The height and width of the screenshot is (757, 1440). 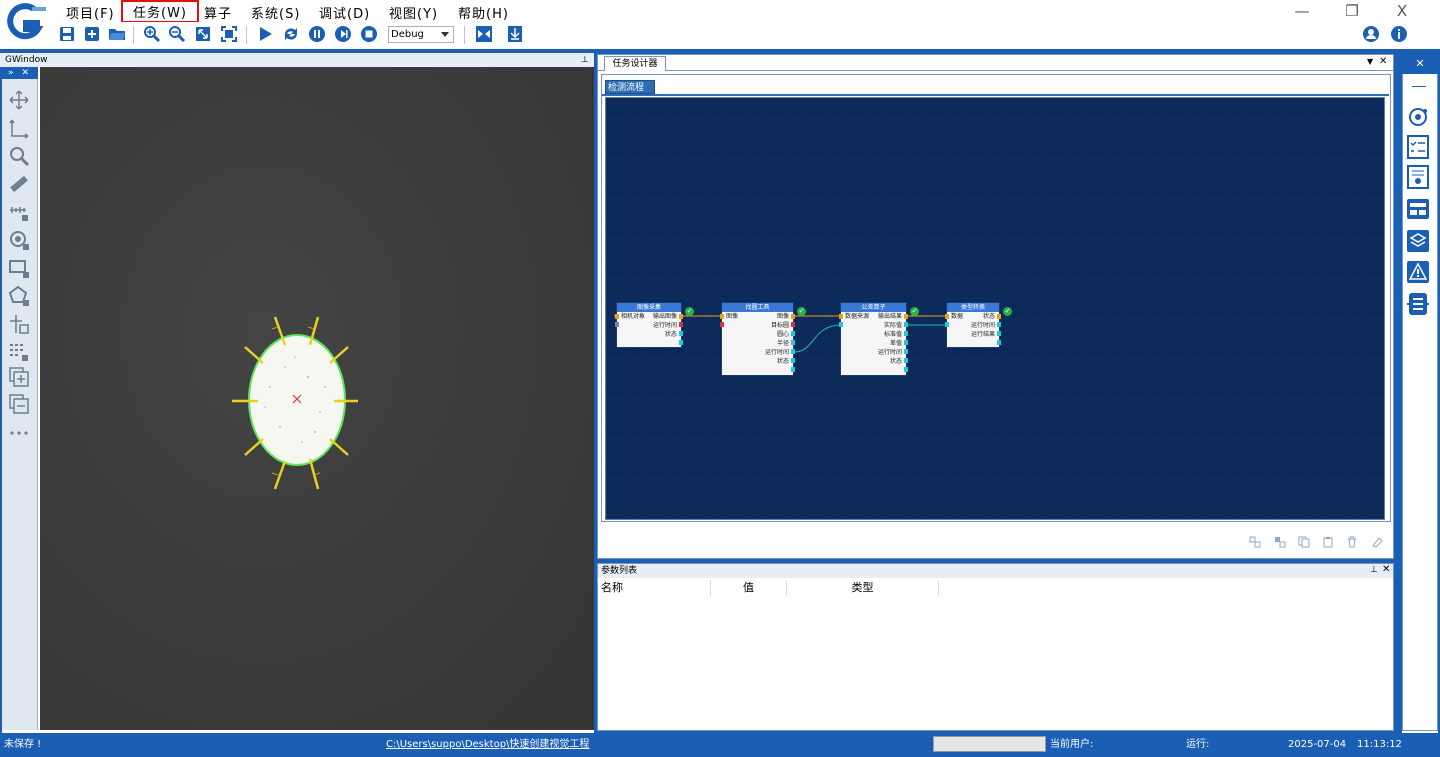 I want to click on pause-icon, so click(x=317, y=34).